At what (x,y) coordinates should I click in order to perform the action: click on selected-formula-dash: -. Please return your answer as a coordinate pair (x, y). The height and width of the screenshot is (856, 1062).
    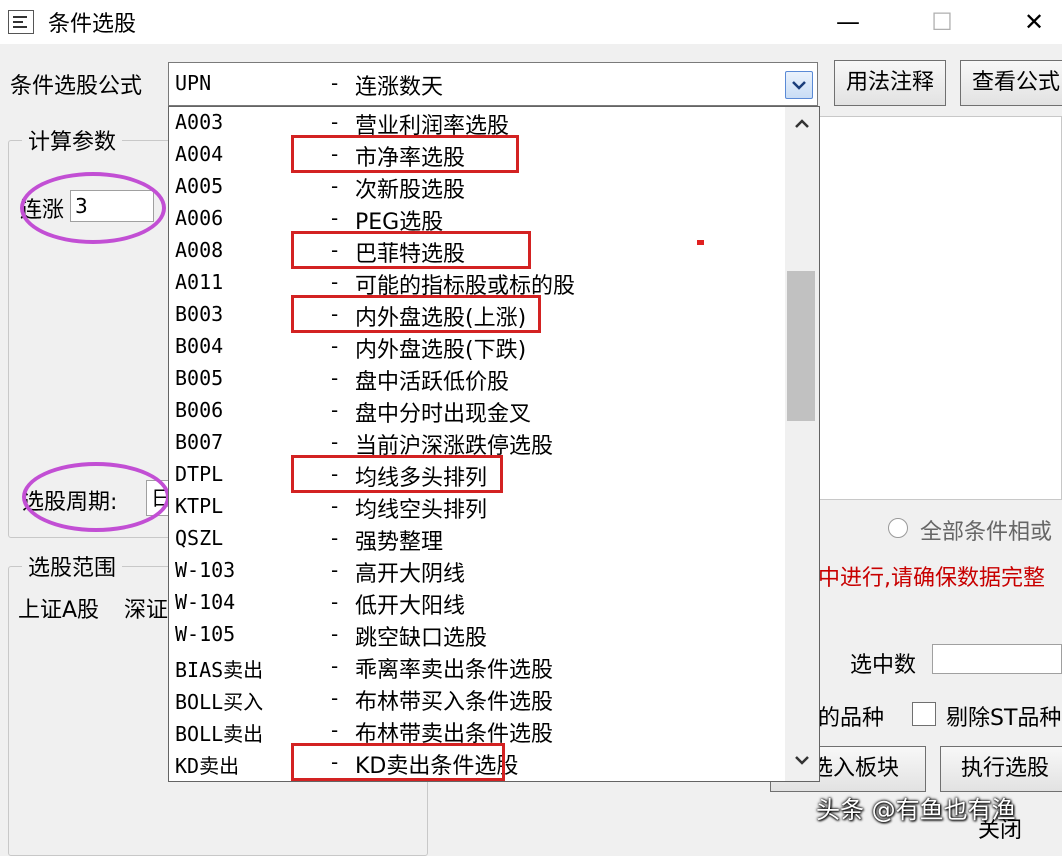
    Looking at the image, I should click on (335, 83).